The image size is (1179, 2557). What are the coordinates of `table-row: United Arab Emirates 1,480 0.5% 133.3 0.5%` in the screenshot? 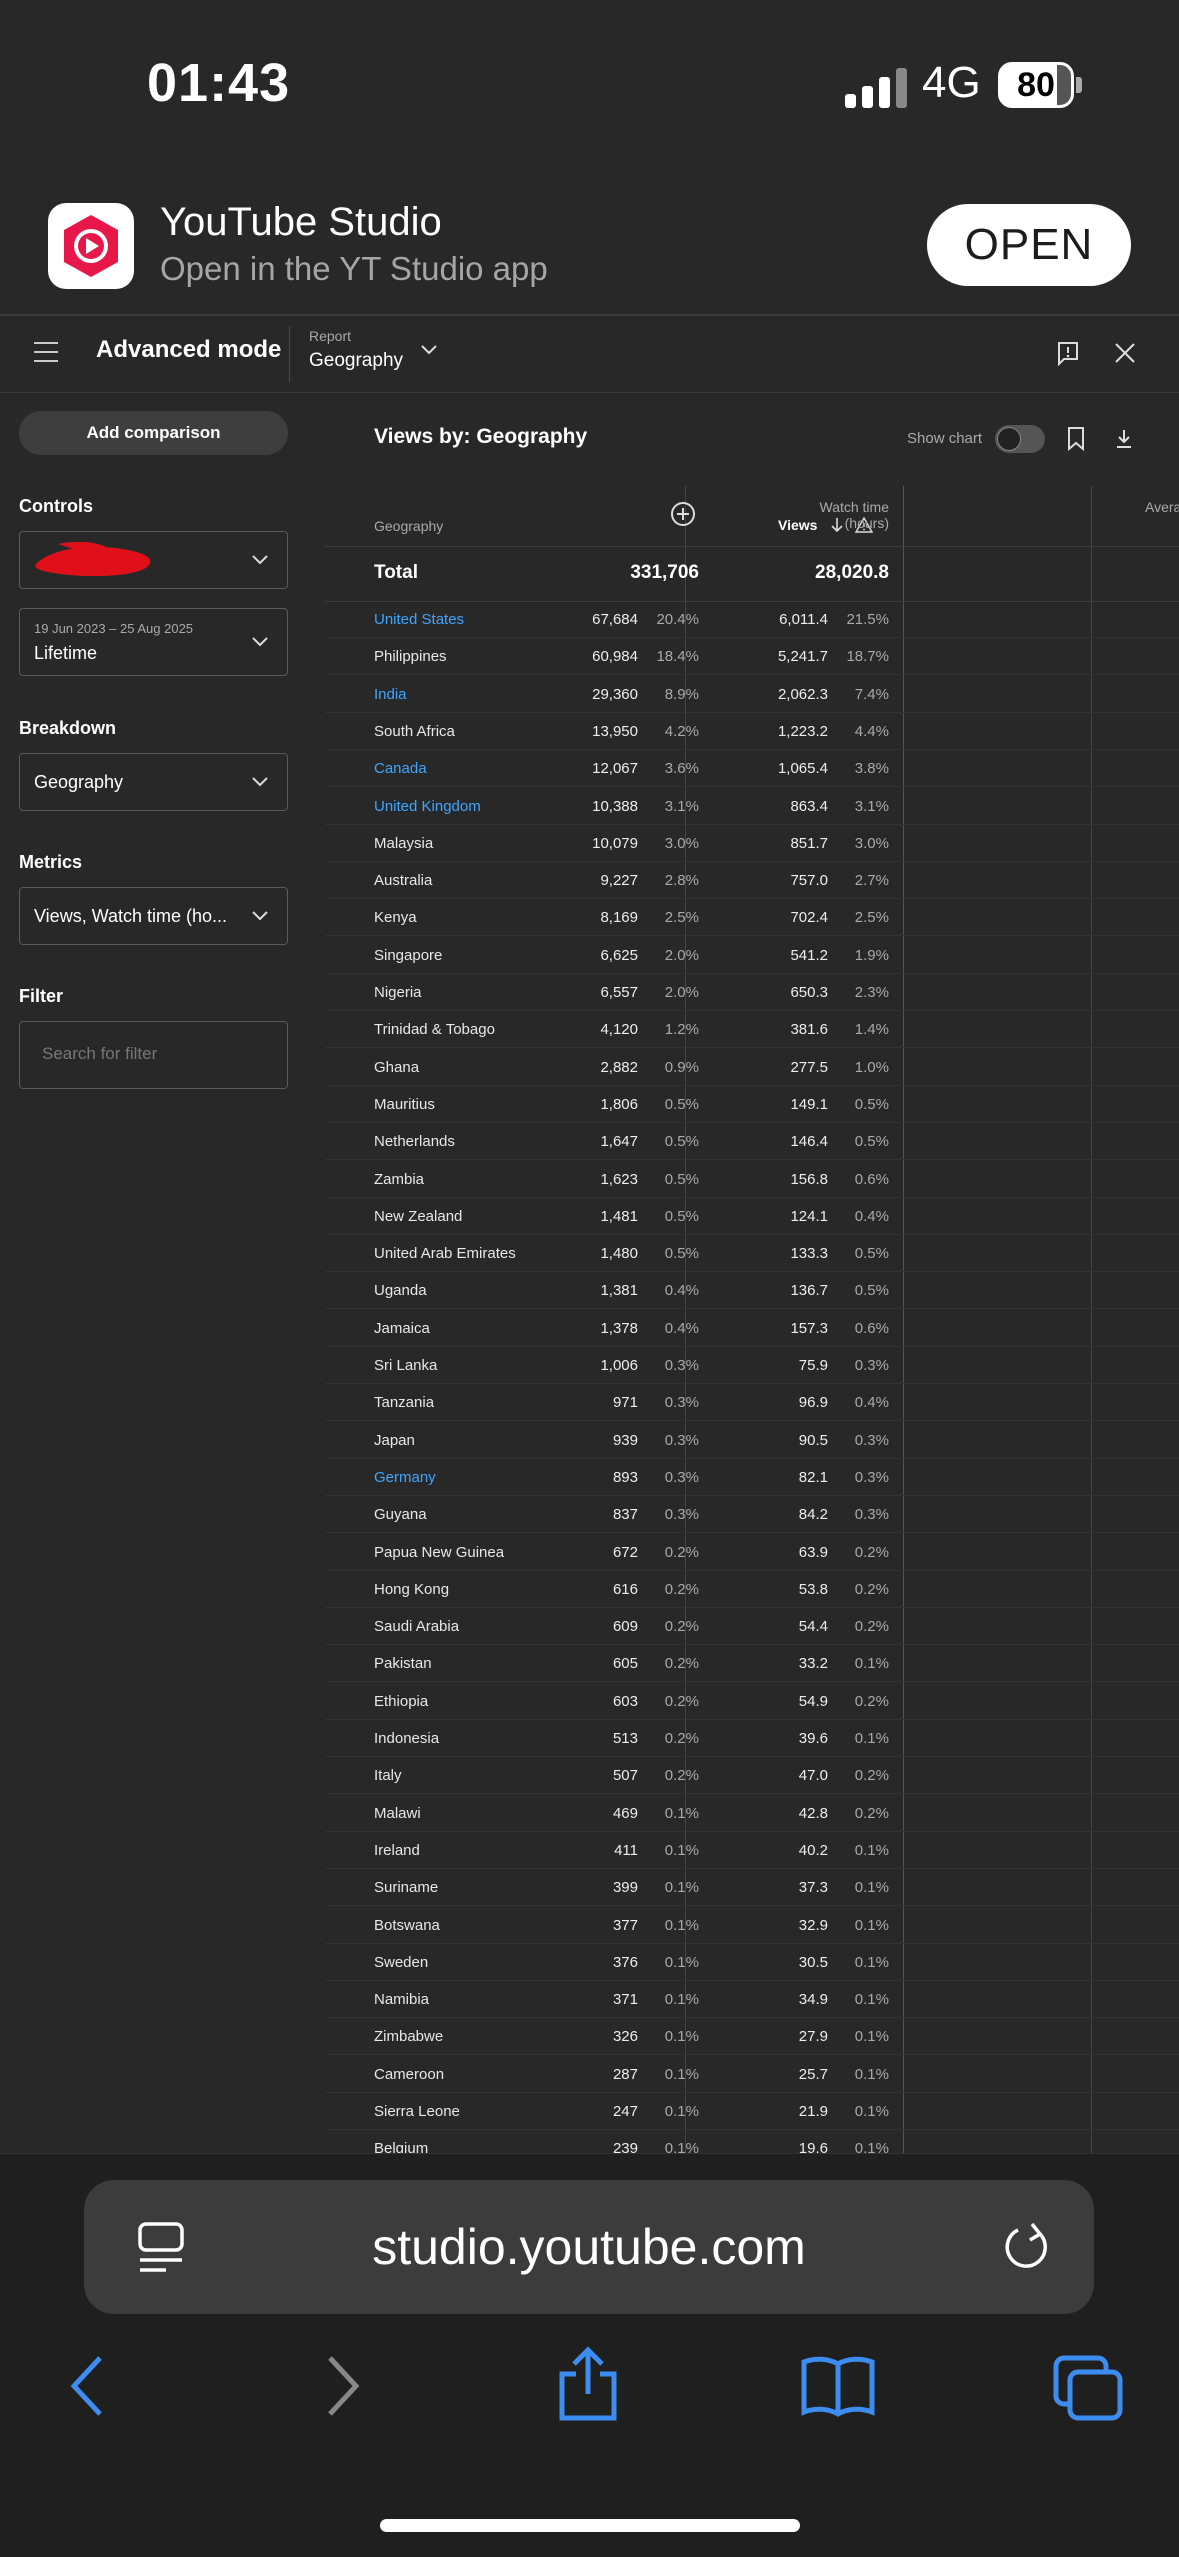 It's located at (752, 1254).